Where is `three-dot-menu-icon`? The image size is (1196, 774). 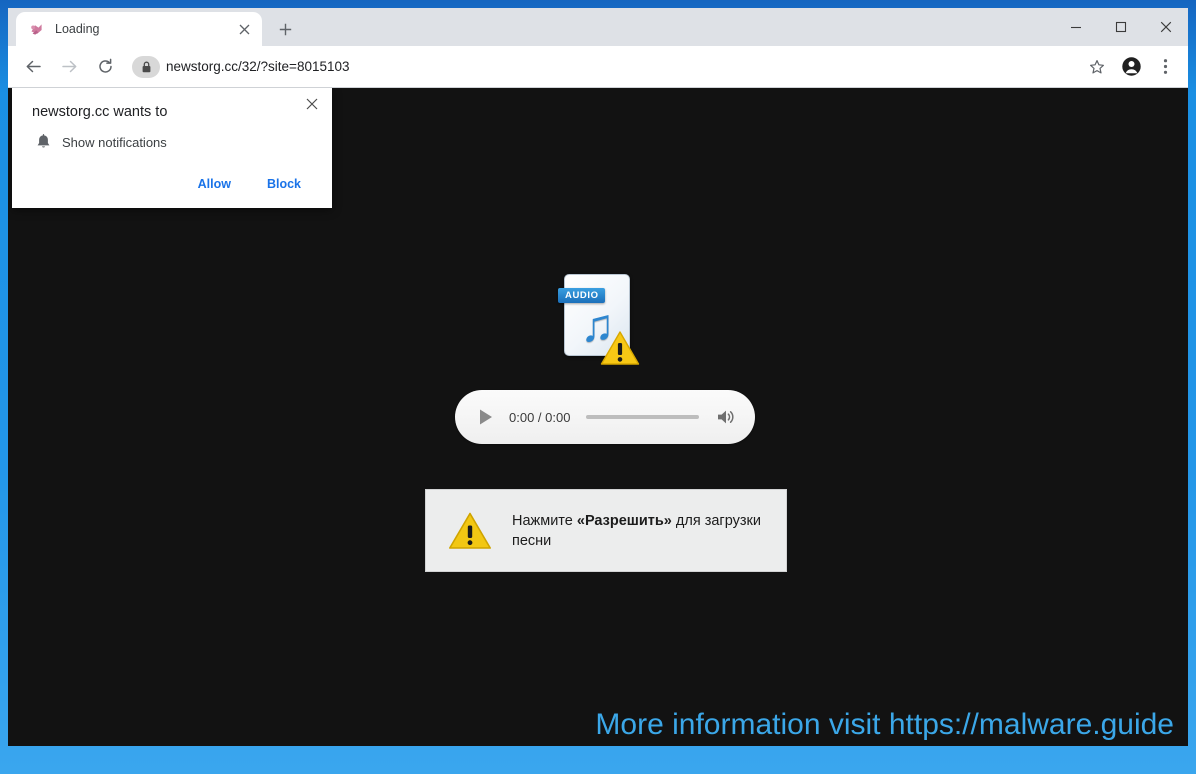
three-dot-menu-icon is located at coordinates (1165, 67).